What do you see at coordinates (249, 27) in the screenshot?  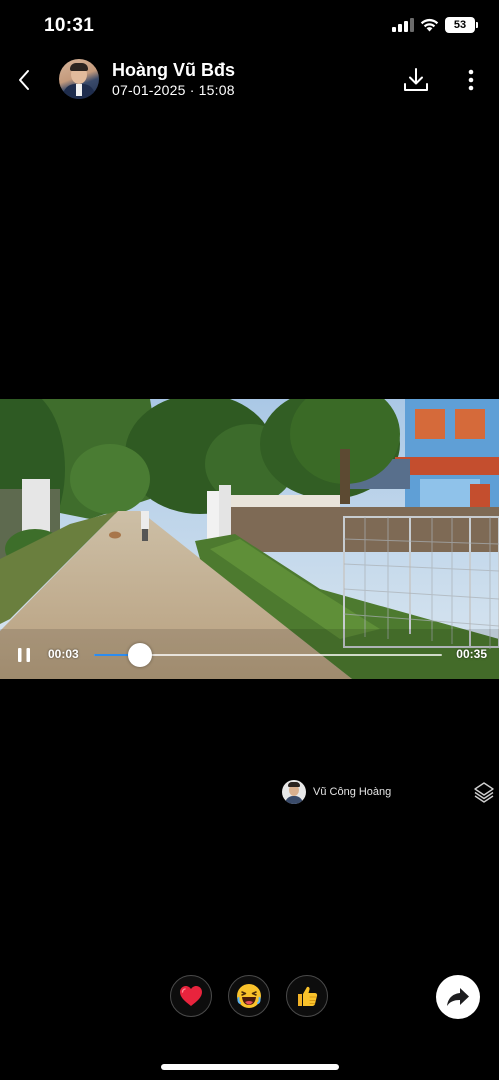 I see `status-bar: 10:31 53` at bounding box center [249, 27].